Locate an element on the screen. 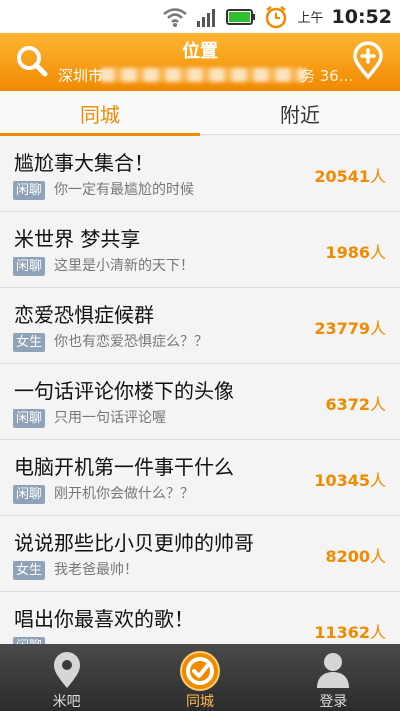 The width and height of the screenshot is (400, 711). target-icon is located at coordinates (200, 673).